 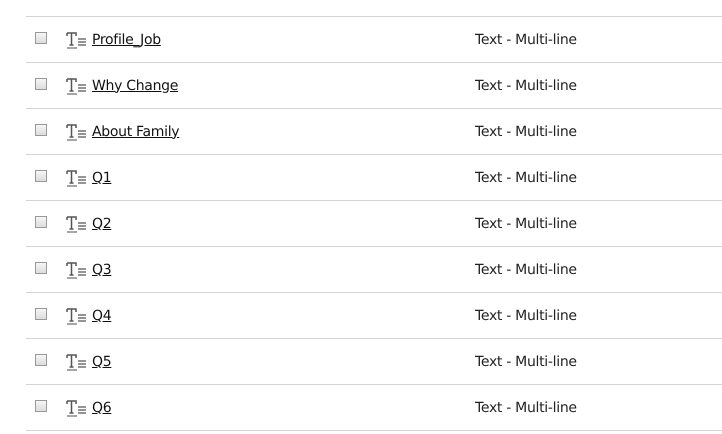 What do you see at coordinates (283, 86) in the screenshot?
I see `field-name-link: Why Change` at bounding box center [283, 86].